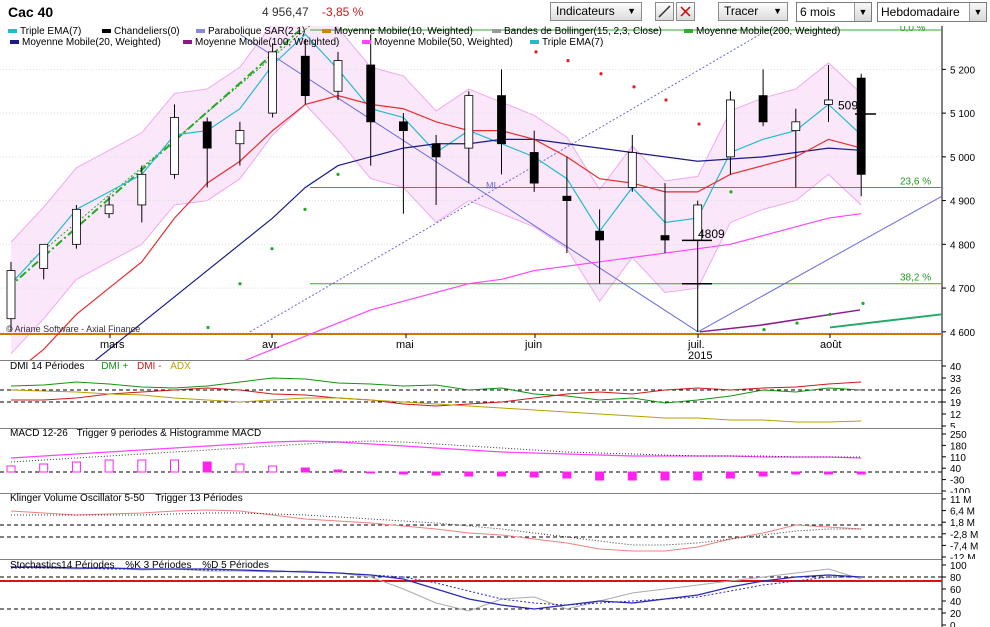 The width and height of the screenshot is (990, 627). Describe the element at coordinates (257, 31) in the screenshot. I see `legend-label: Parabolique SAR(2,1)` at that location.